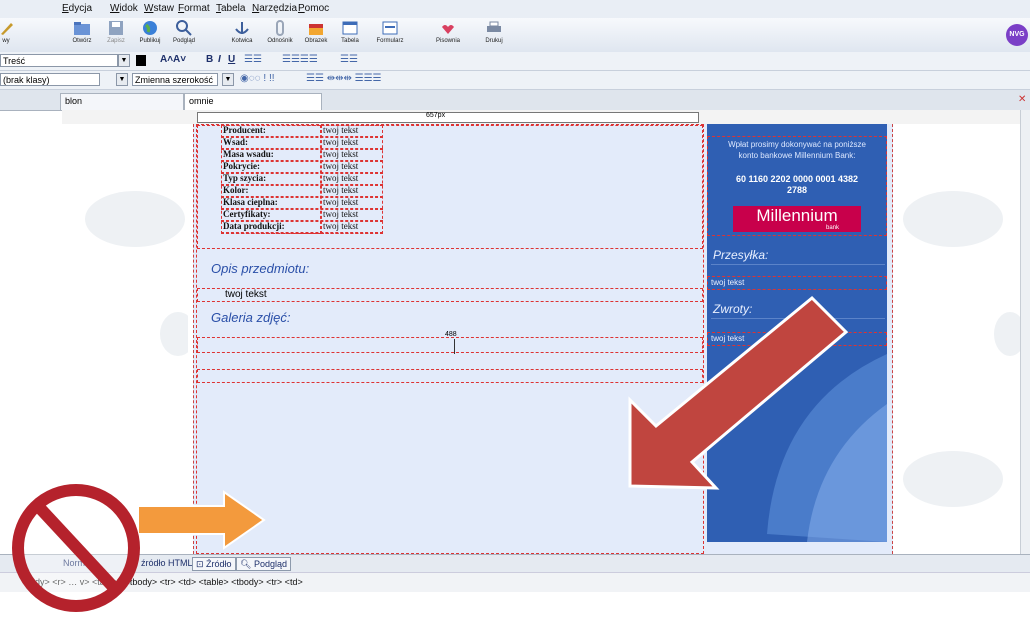 This screenshot has height=619, width=1030. What do you see at coordinates (451, 334) in the screenshot?
I see `gallery-width-label: 488` at bounding box center [451, 334].